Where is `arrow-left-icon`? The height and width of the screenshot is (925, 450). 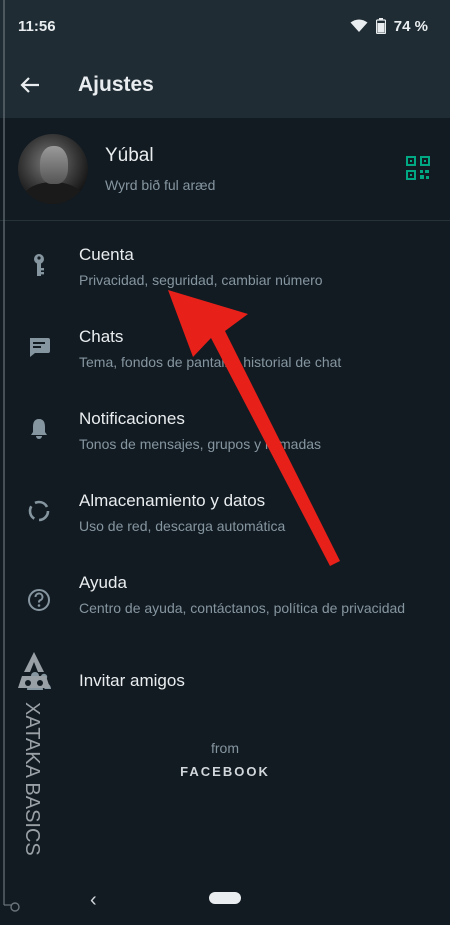
arrow-left-icon is located at coordinates (29, 85).